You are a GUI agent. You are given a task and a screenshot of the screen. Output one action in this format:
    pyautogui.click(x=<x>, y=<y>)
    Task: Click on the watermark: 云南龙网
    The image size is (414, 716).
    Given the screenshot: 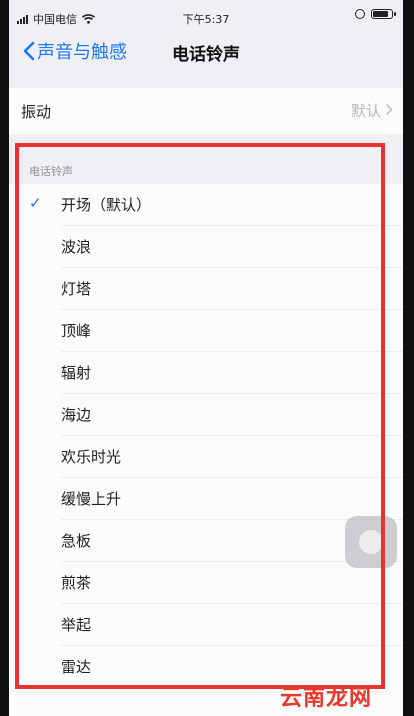 What is the action you would take?
    pyautogui.click(x=326, y=698)
    